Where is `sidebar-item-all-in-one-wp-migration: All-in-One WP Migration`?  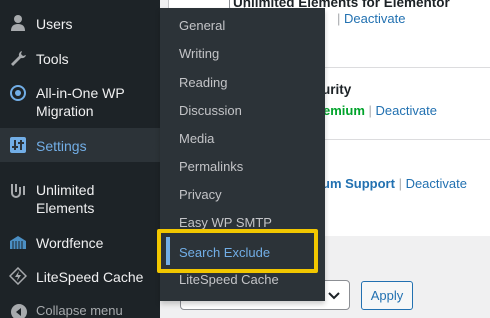 sidebar-item-all-in-one-wp-migration: All-in-One WP Migration is located at coordinates (80, 102).